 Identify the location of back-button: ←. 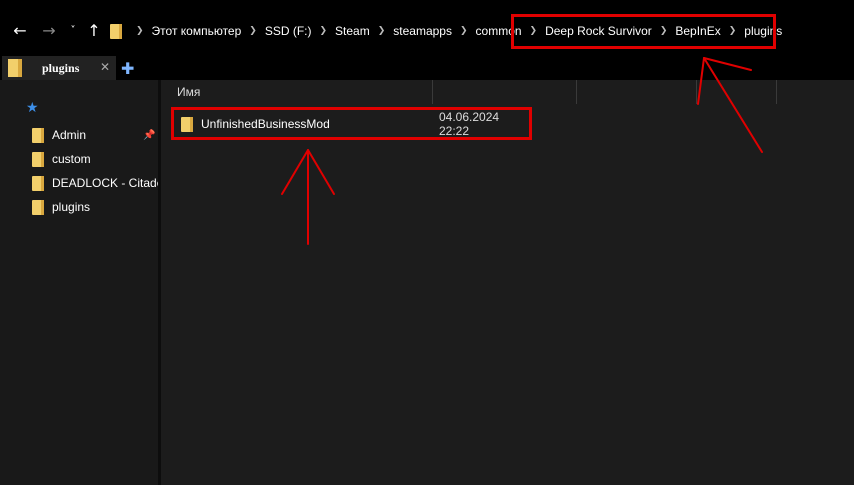
(20, 31).